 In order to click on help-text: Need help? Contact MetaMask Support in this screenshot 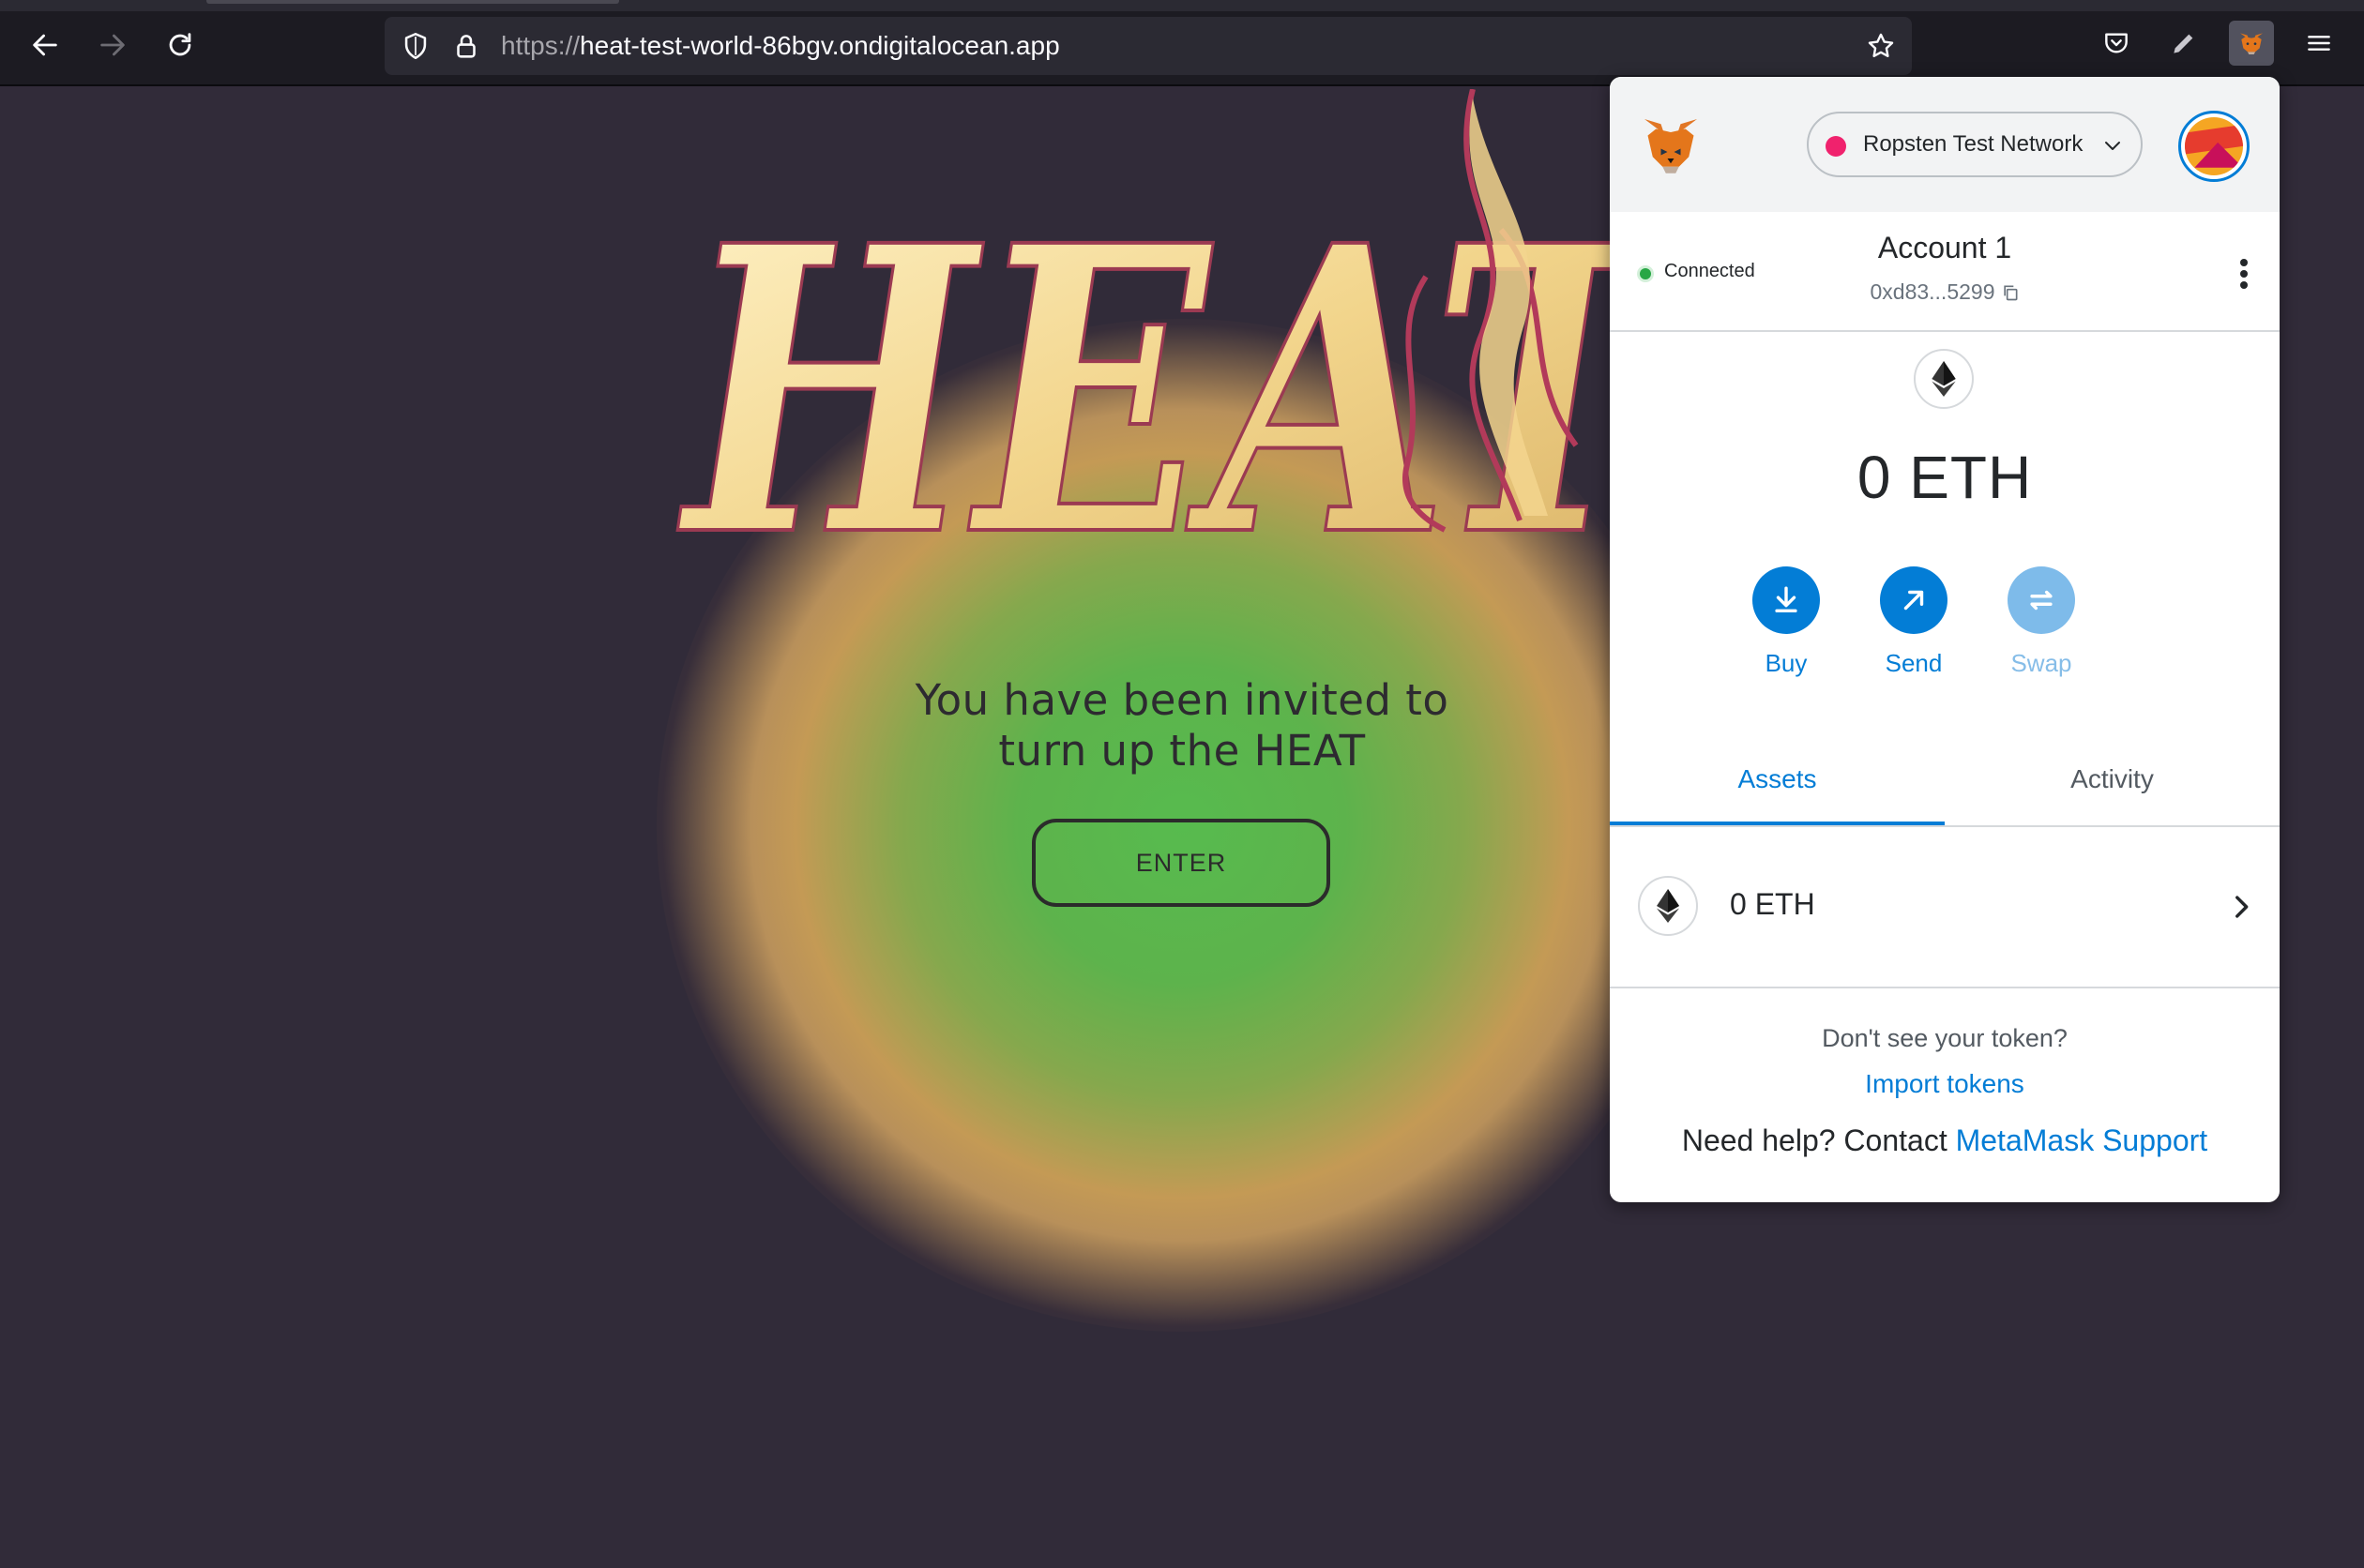, I will do `click(1945, 1140)`.